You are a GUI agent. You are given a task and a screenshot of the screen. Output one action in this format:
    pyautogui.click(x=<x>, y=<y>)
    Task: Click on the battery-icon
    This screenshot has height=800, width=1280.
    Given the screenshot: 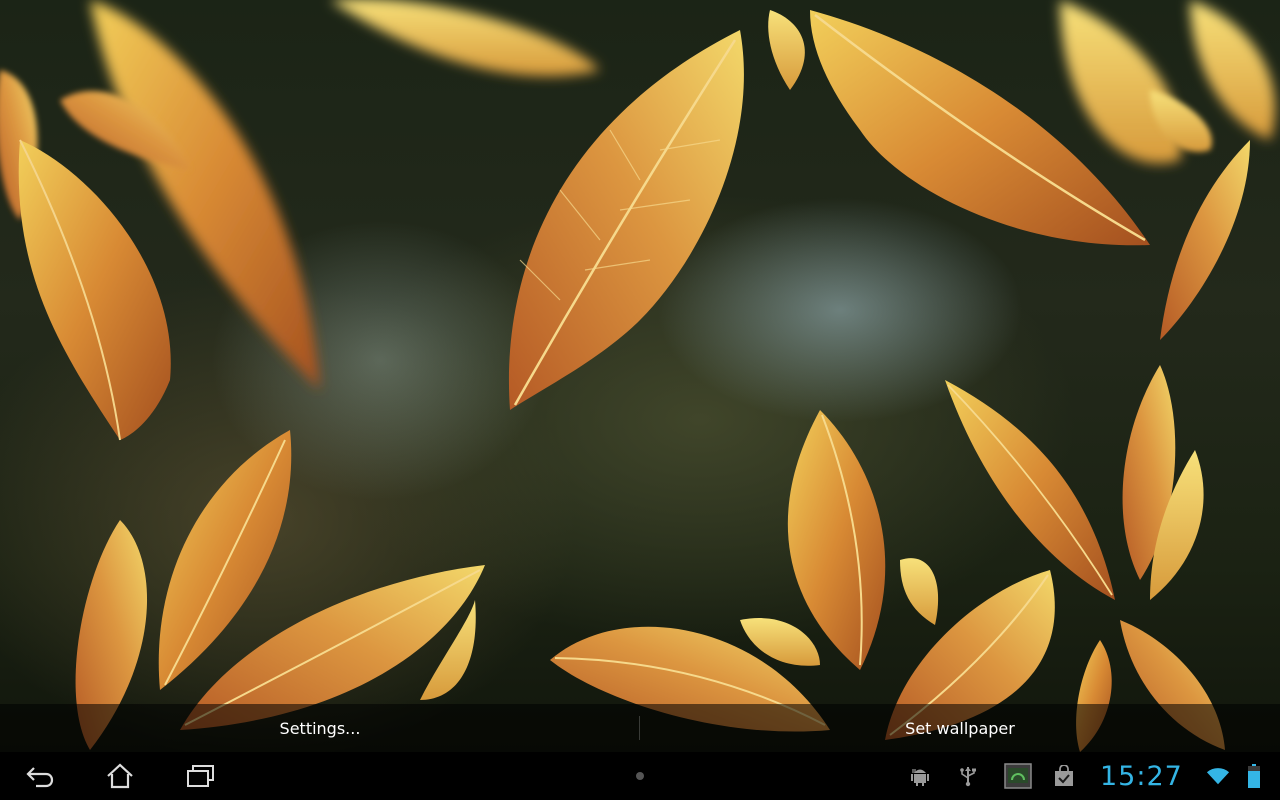 What is the action you would take?
    pyautogui.click(x=1254, y=776)
    